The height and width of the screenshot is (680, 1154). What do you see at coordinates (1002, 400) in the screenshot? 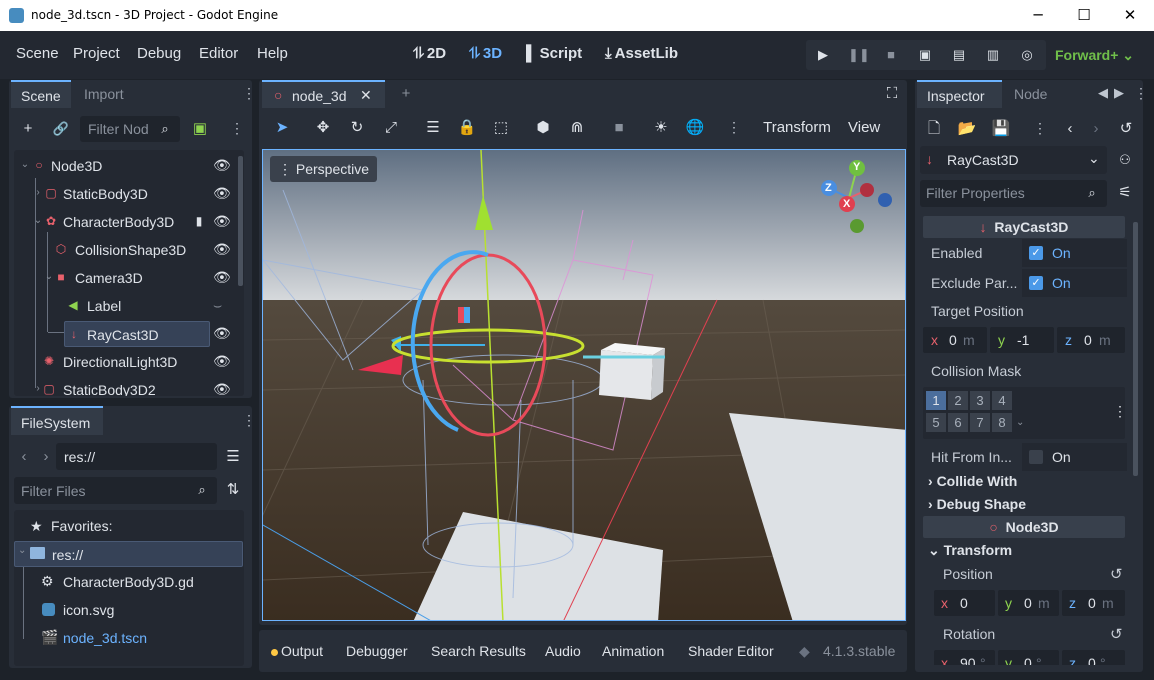
I see `mask-layer-4: 4` at bounding box center [1002, 400].